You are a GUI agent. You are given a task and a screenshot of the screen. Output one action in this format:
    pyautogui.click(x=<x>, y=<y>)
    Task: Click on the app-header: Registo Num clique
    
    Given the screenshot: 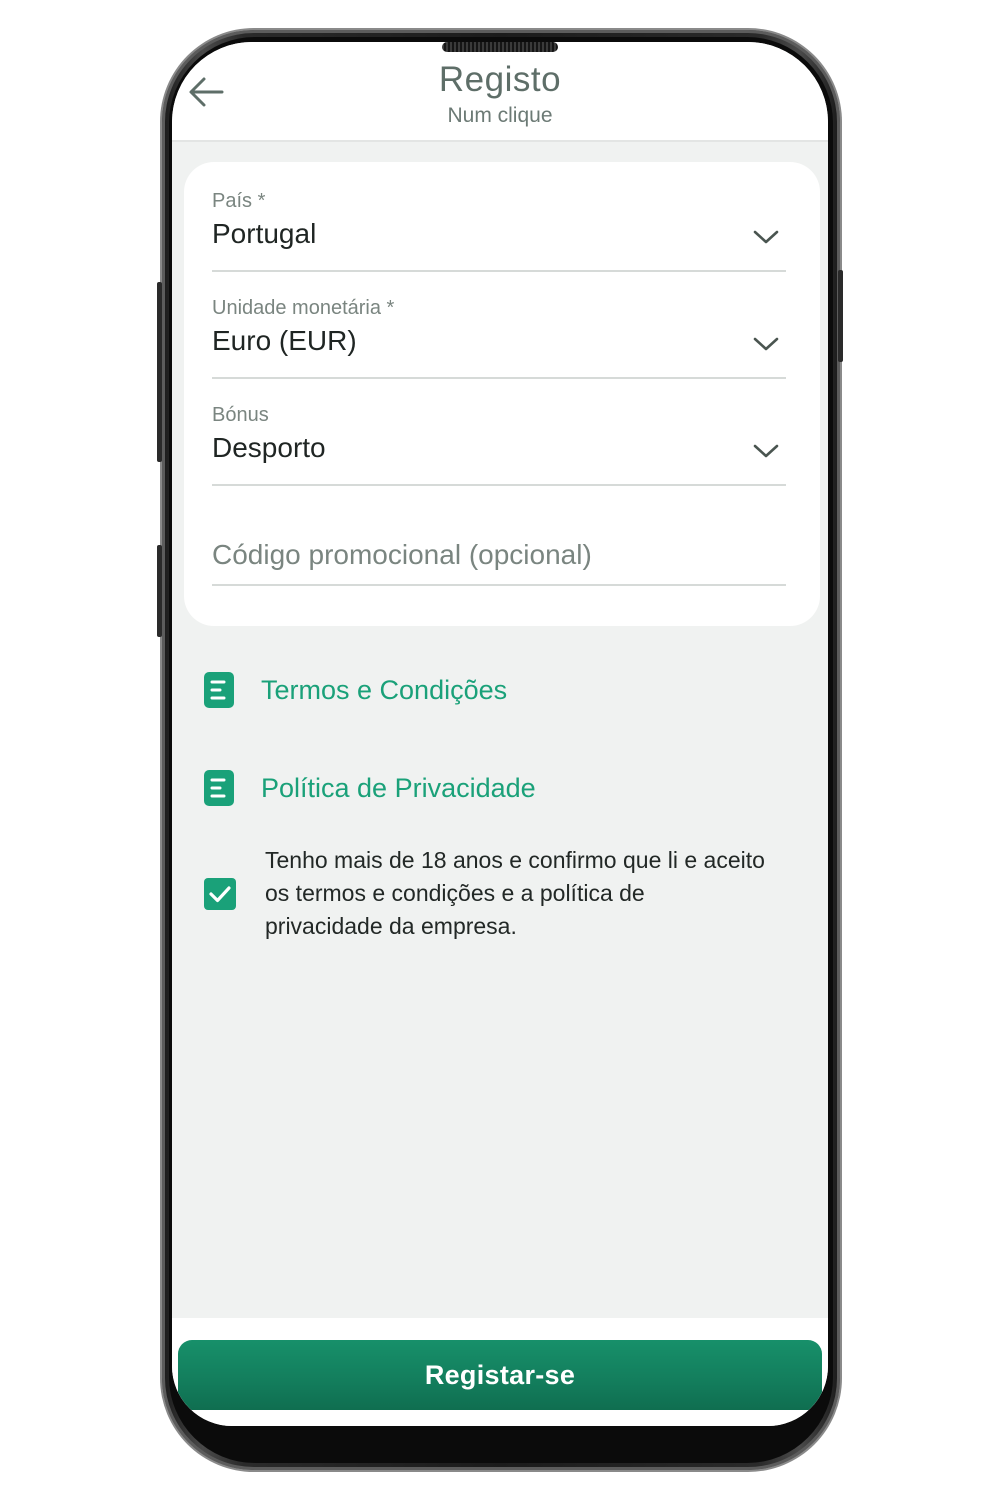 What is the action you would take?
    pyautogui.click(x=500, y=92)
    